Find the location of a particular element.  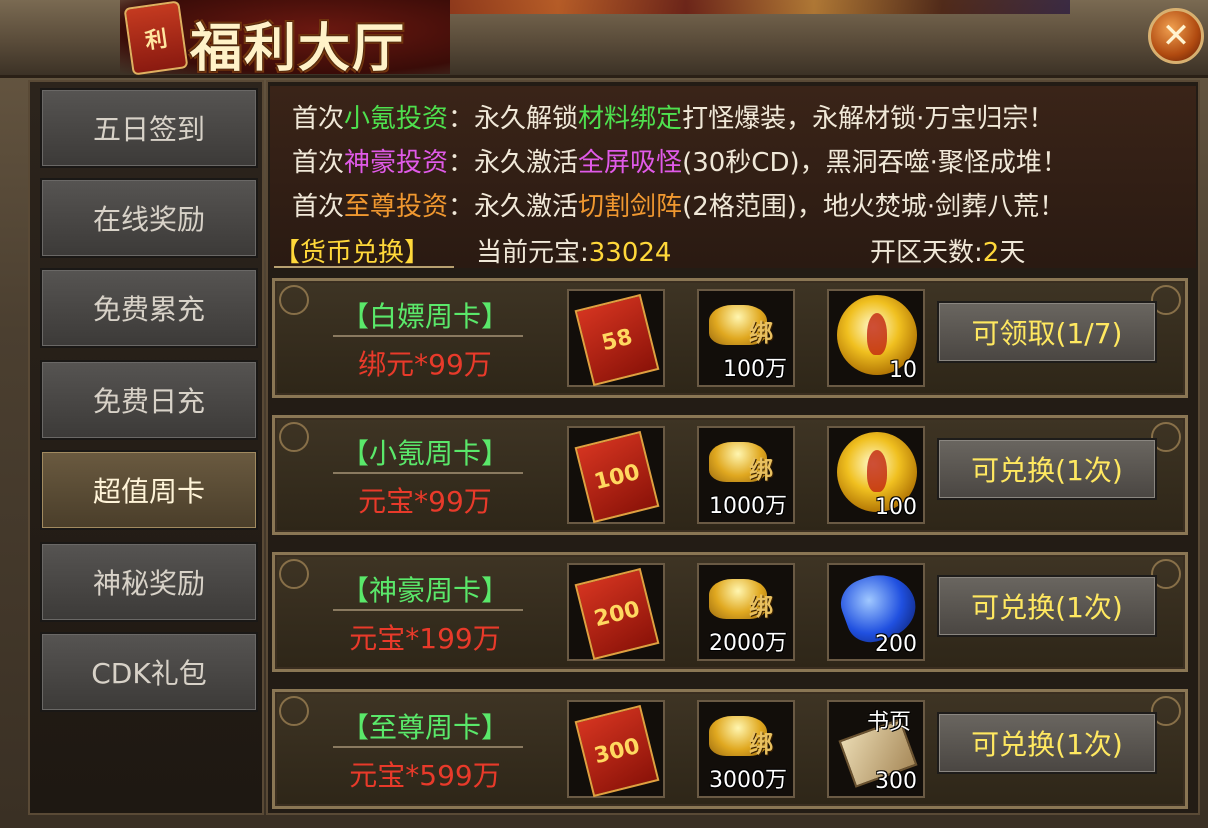

weekly-card-row: 【神豪周卡】 元宝*199万 200 绑 2000万 200 可兑换(1次) is located at coordinates (730, 612).